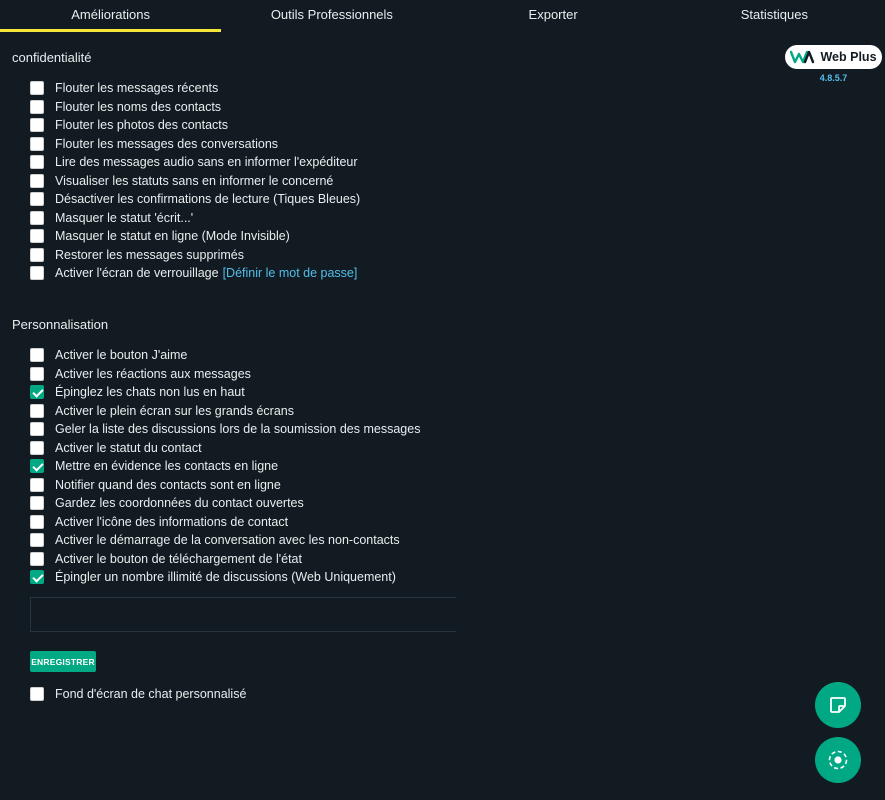 The width and height of the screenshot is (885, 800). I want to click on option-label: Épinglez les chats non lus en haut, so click(150, 392).